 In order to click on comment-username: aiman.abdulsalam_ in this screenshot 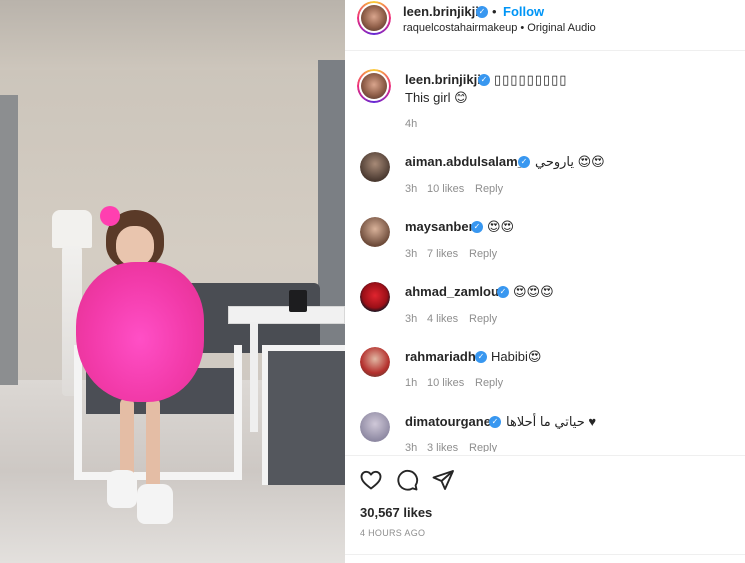, I will do `click(465, 161)`.